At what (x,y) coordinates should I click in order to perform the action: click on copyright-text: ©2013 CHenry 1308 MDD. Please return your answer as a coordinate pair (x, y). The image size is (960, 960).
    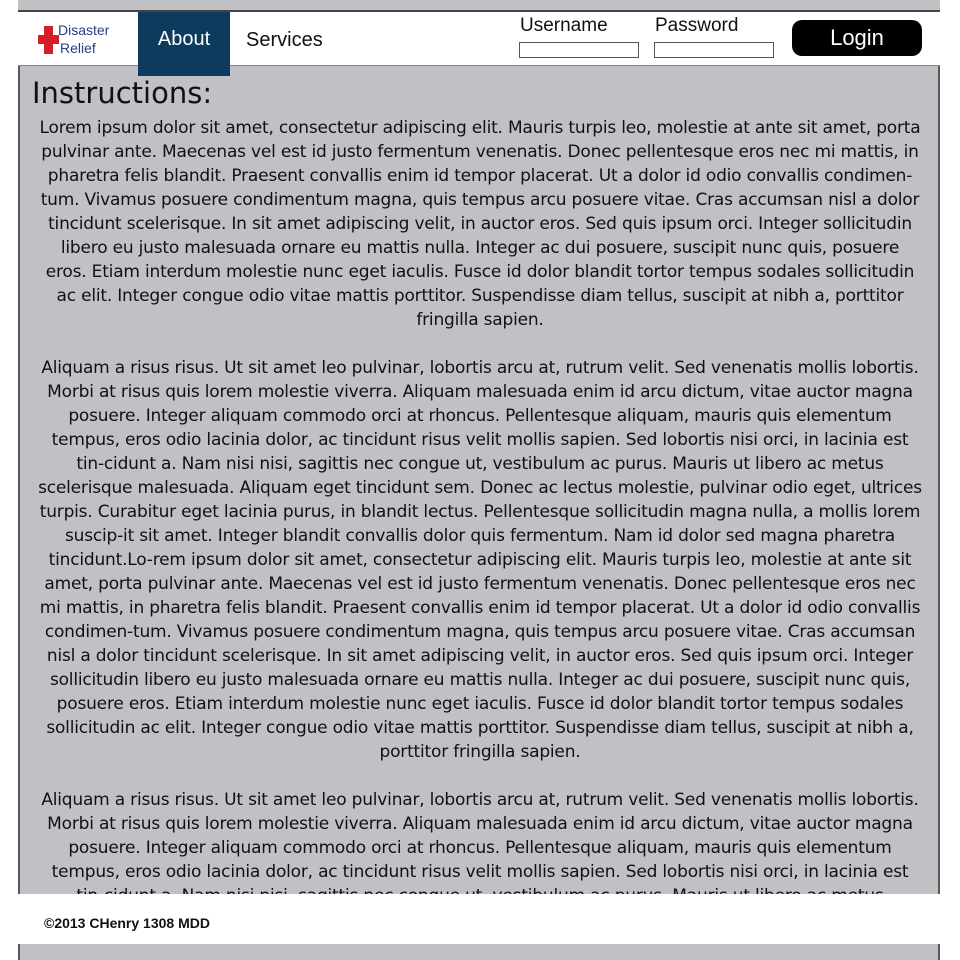
    Looking at the image, I should click on (127, 923).